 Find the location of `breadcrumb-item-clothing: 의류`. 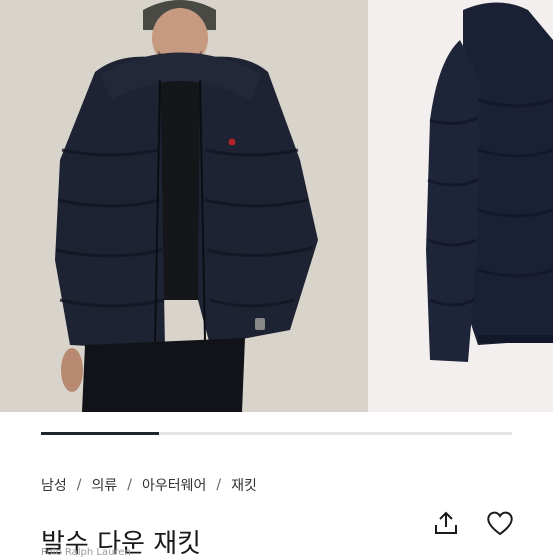

breadcrumb-item-clothing: 의류 is located at coordinates (104, 485).